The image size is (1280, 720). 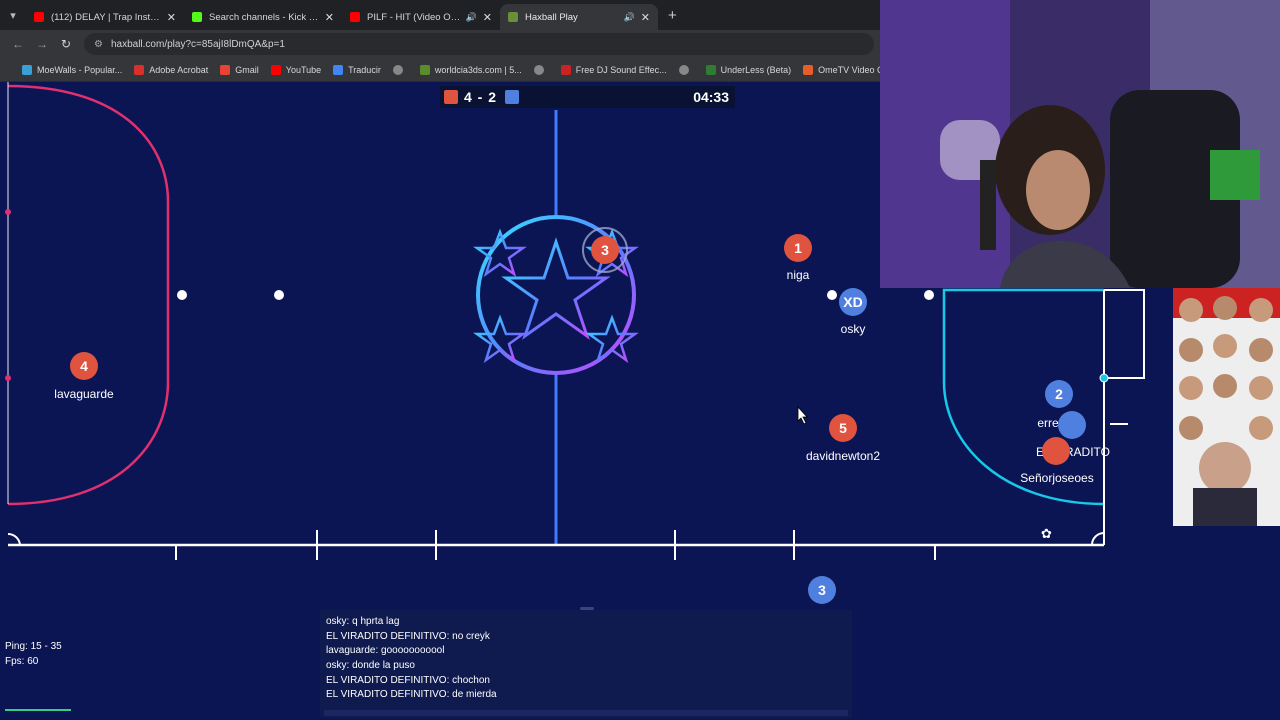 I want to click on player-name: osky, so click(x=853, y=329).